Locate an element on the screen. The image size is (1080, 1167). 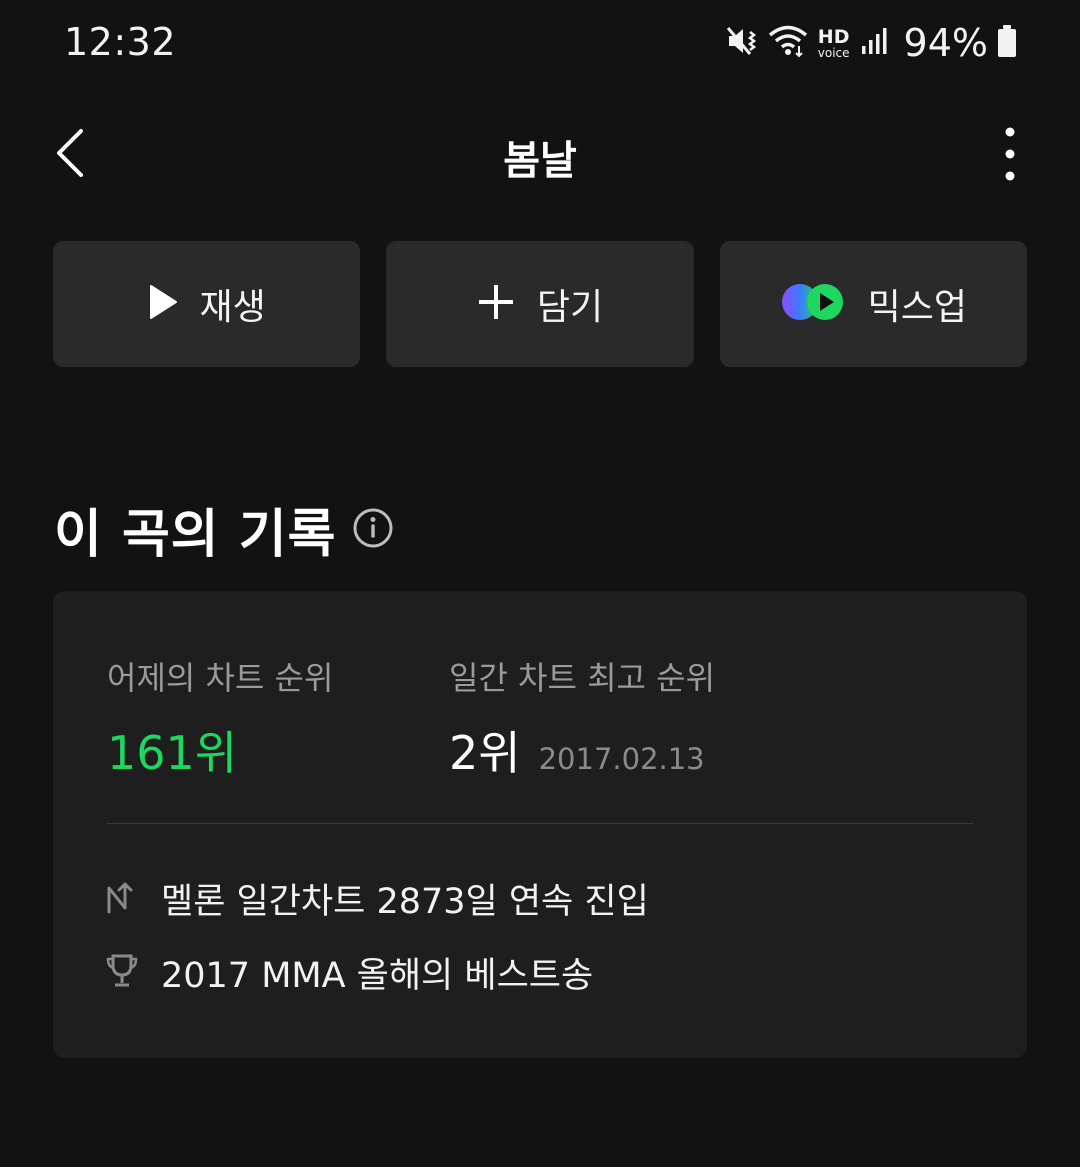
play-icon is located at coordinates (163, 304).